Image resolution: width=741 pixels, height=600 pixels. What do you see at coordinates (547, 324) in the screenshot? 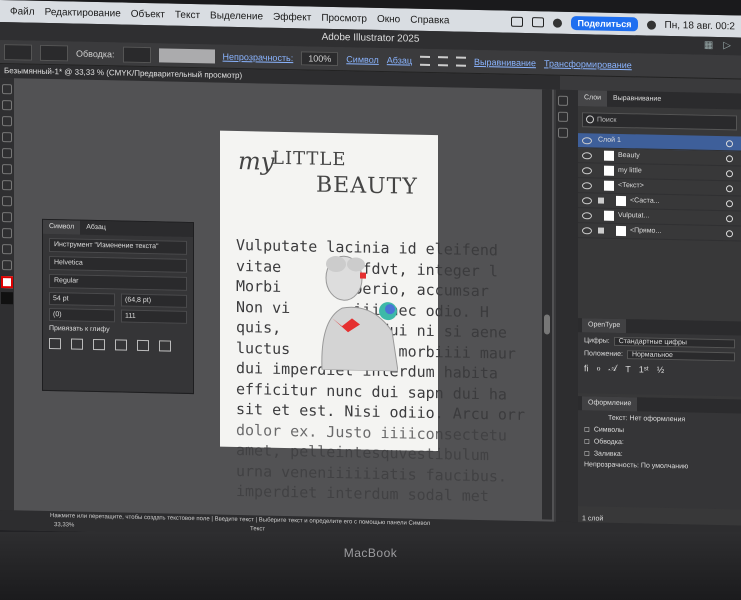
I see `scroll-thumb` at bounding box center [547, 324].